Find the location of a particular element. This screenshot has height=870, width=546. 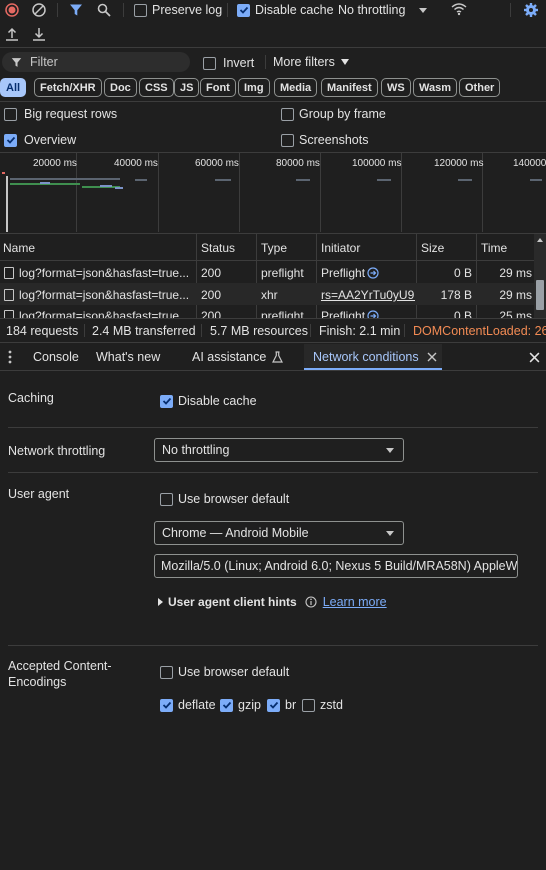

user-agent-preset-select: Chrome — Android Mobile is located at coordinates (279, 533).